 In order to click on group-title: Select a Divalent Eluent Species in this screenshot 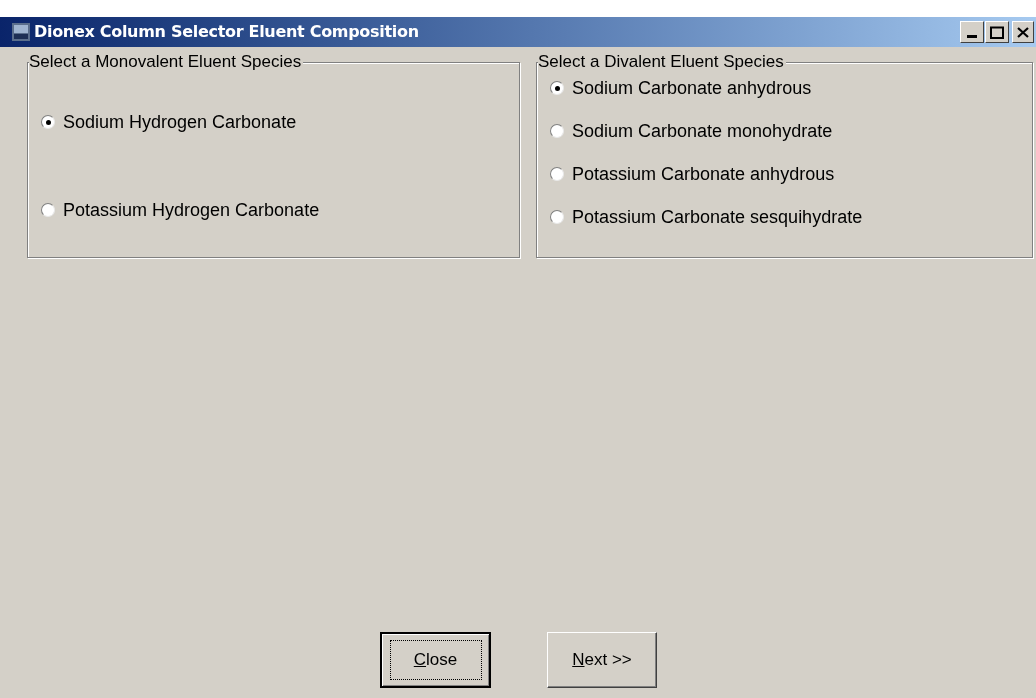, I will do `click(662, 62)`.